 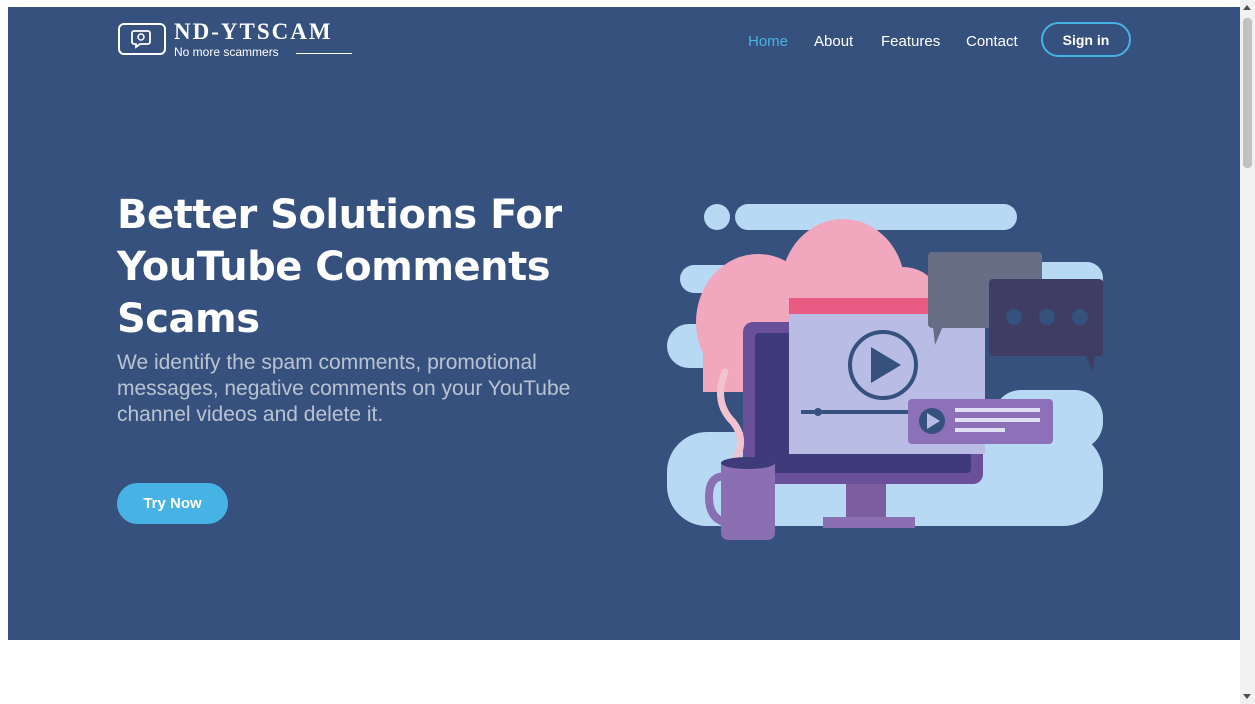 I want to click on nav-contact: Contact, so click(x=992, y=41).